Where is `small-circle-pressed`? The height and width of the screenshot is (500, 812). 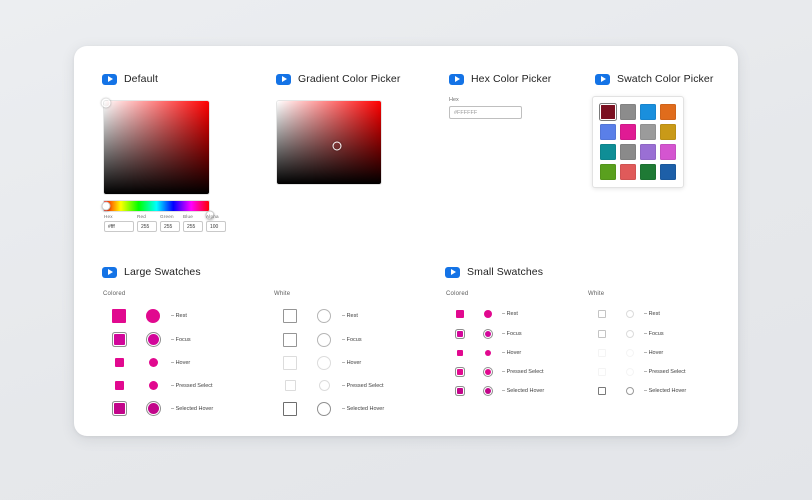
small-circle-pressed is located at coordinates (488, 371).